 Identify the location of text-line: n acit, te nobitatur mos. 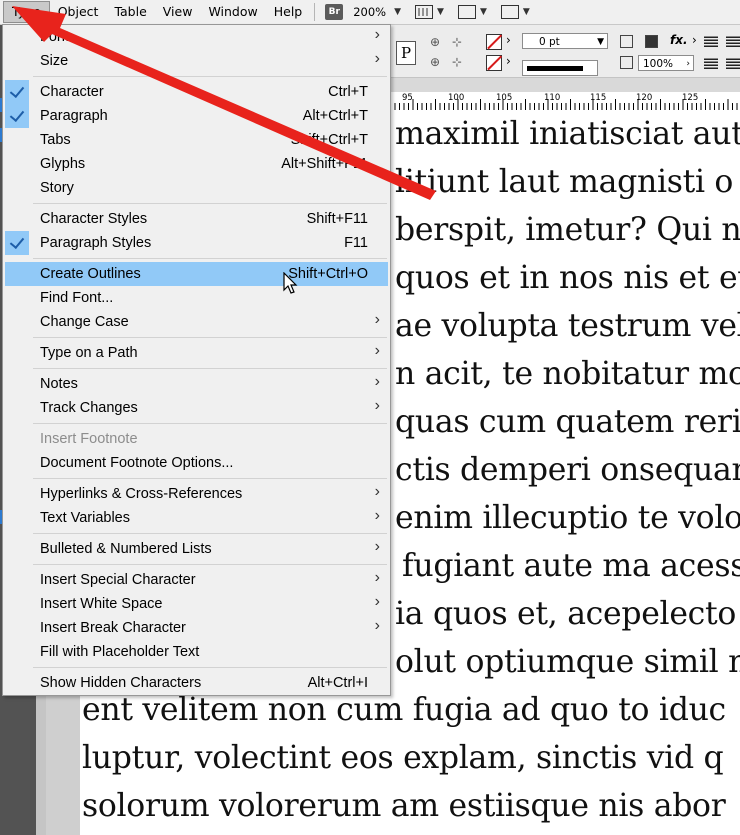
(567, 374).